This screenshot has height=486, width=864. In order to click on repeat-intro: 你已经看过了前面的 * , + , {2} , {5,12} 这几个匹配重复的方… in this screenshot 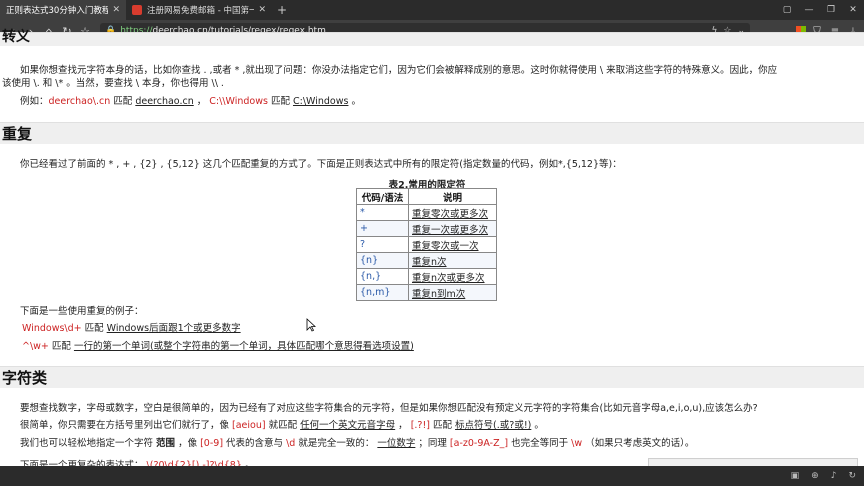, I will do `click(321, 164)`.